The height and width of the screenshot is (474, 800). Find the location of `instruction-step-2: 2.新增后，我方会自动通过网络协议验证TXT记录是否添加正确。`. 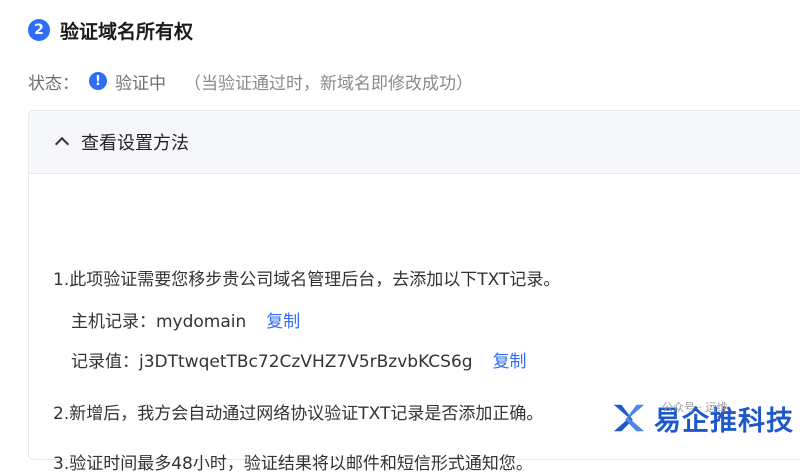

instruction-step-2: 2.新增后，我方会自动通过网络协议验证TXT记录是否添加正确。 is located at coordinates (298, 414).